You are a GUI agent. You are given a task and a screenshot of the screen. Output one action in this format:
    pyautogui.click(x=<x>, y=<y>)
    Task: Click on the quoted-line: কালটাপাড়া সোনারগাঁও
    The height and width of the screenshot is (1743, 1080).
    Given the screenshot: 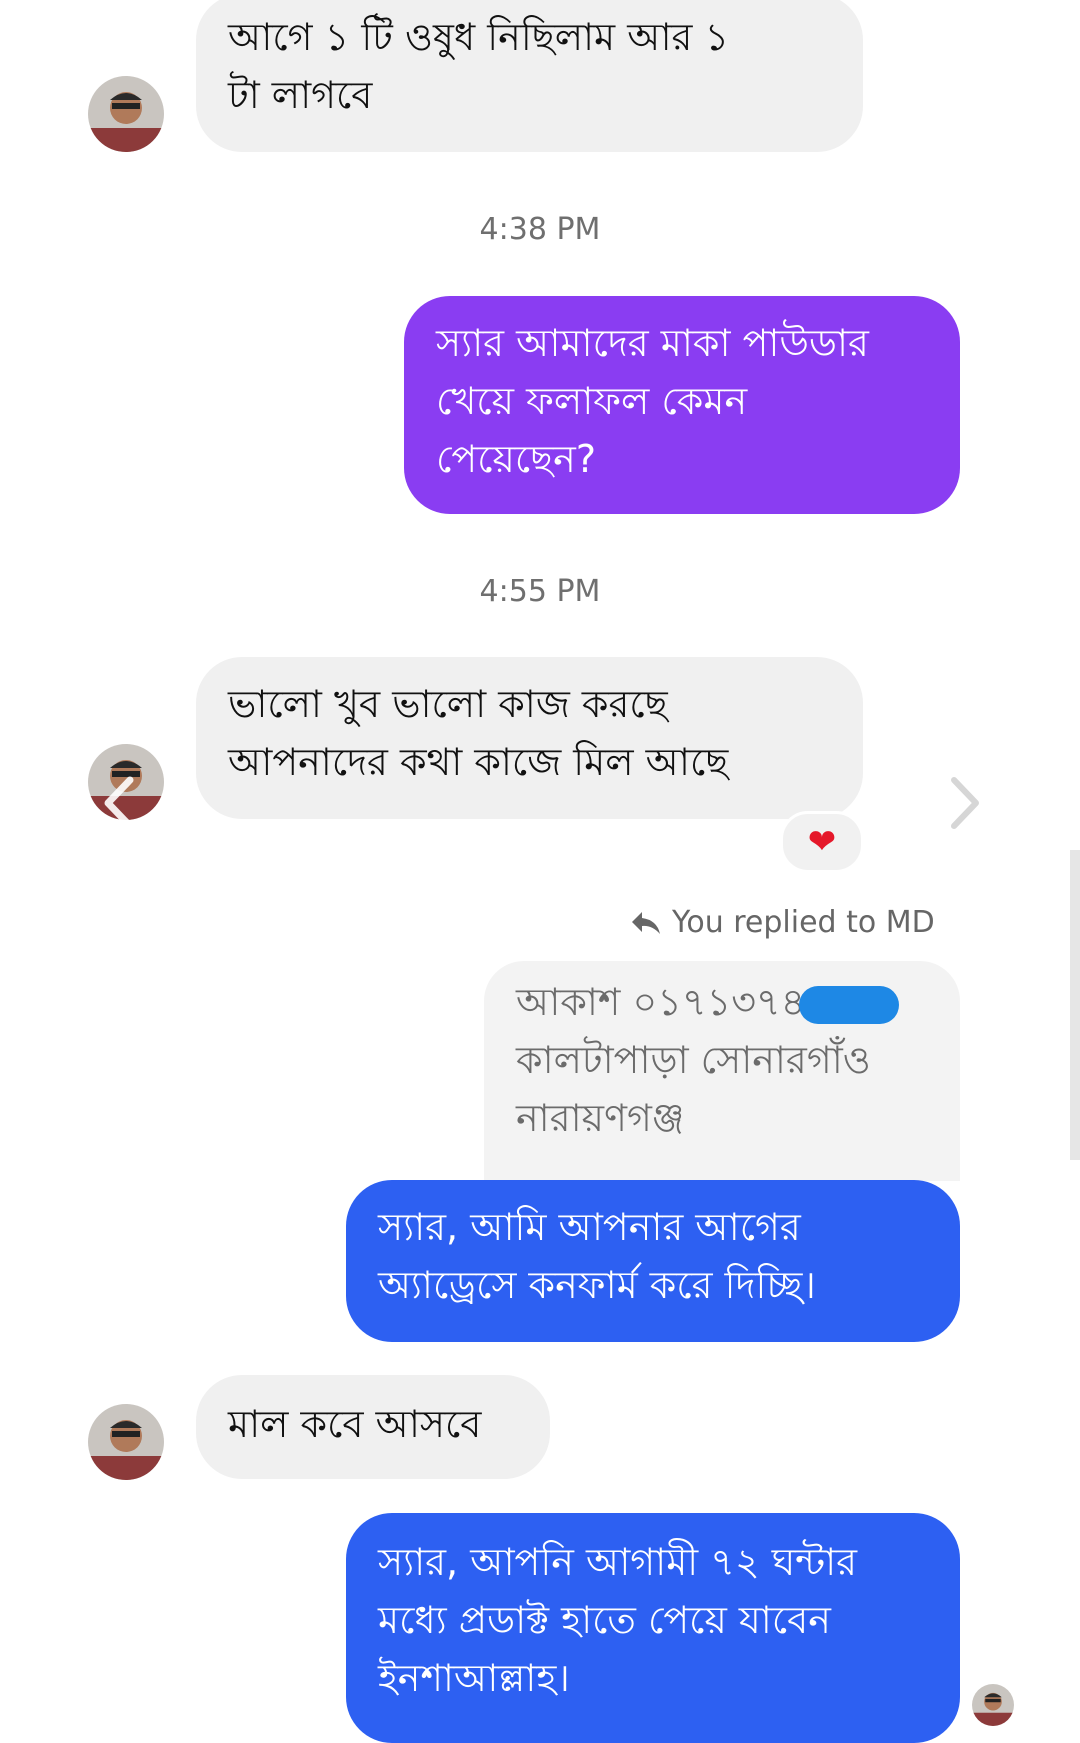 What is the action you would take?
    pyautogui.click(x=693, y=1060)
    